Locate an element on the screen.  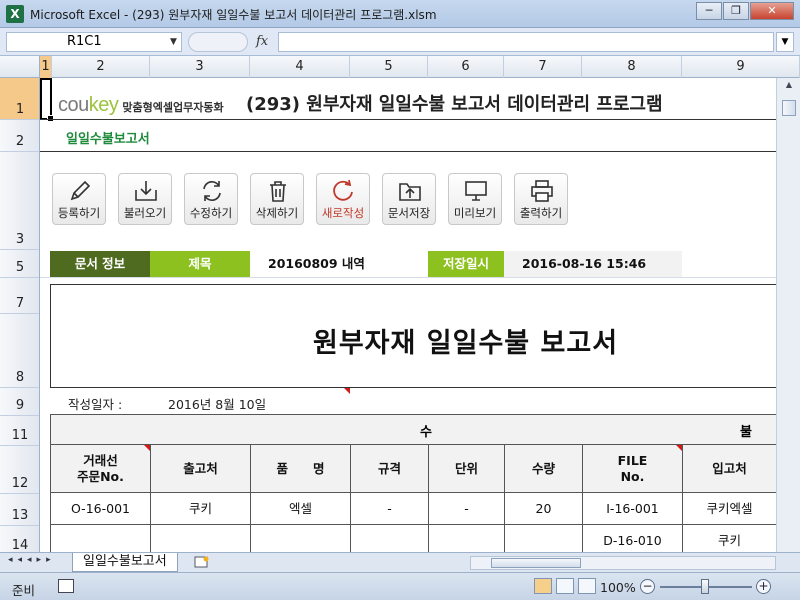
row-header: 5 is located at coordinates (19, 264).